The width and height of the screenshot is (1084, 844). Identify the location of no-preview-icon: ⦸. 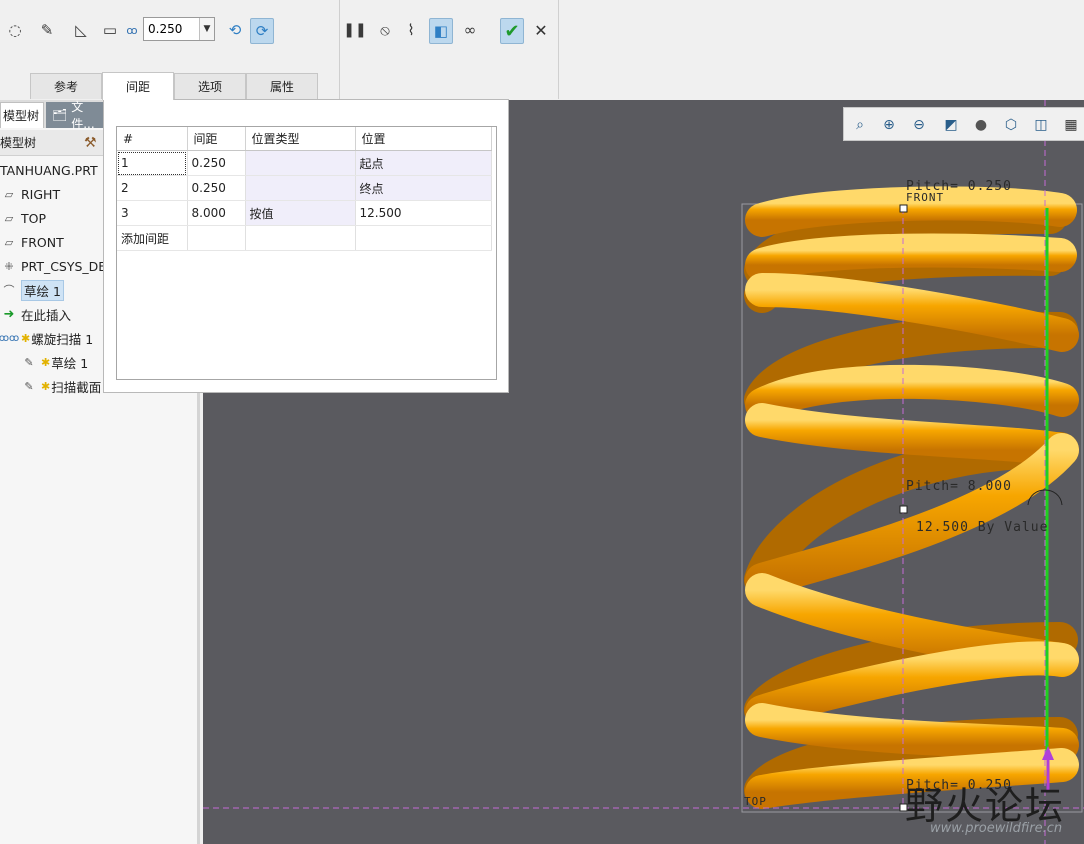
(385, 30).